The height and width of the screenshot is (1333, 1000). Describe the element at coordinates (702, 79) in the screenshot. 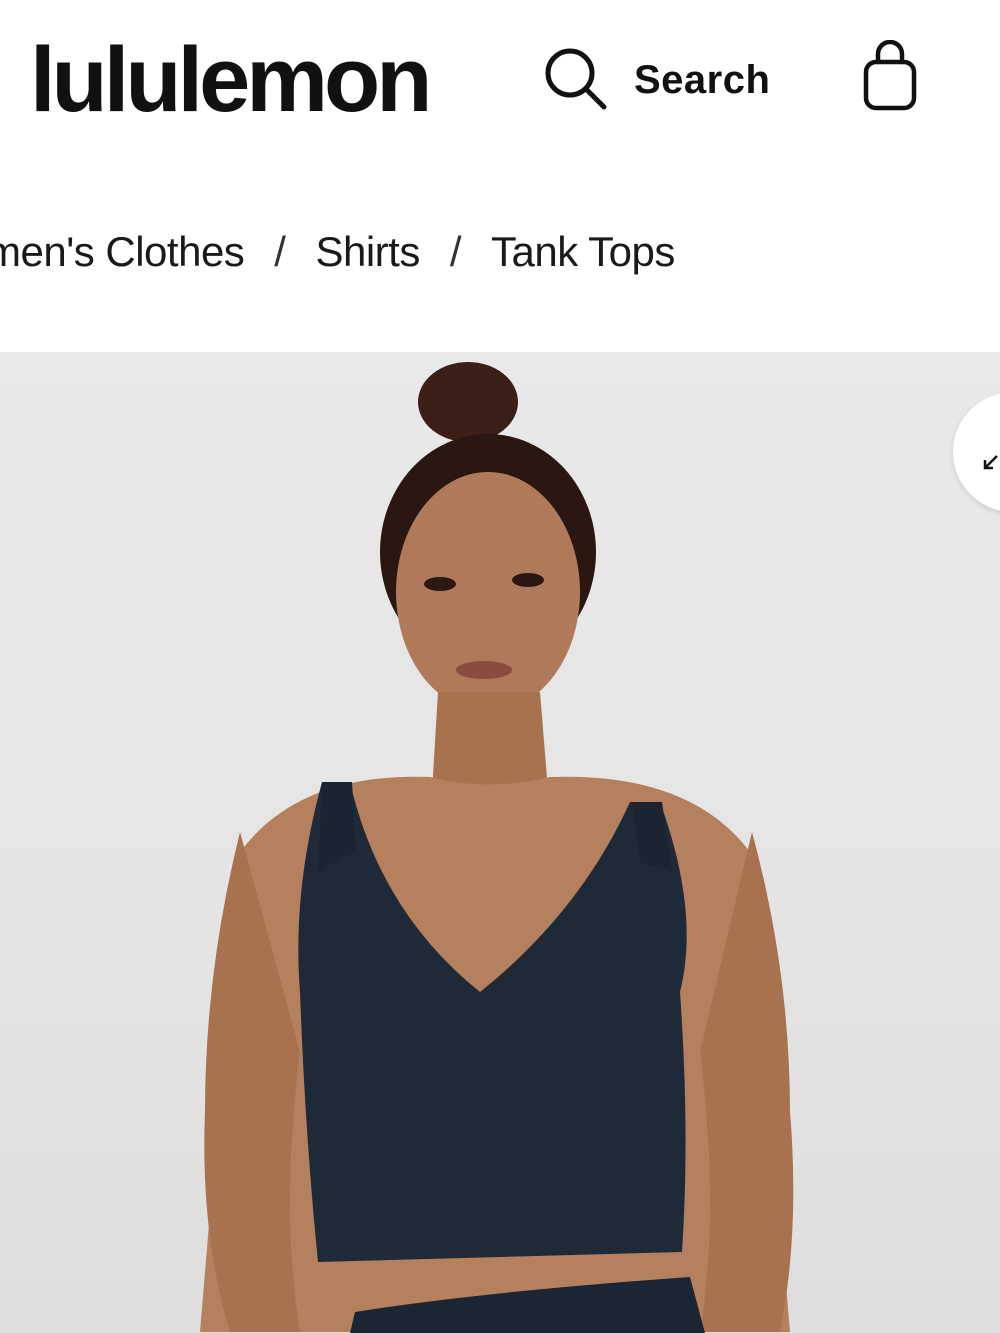

I see `search-label: Search` at that location.